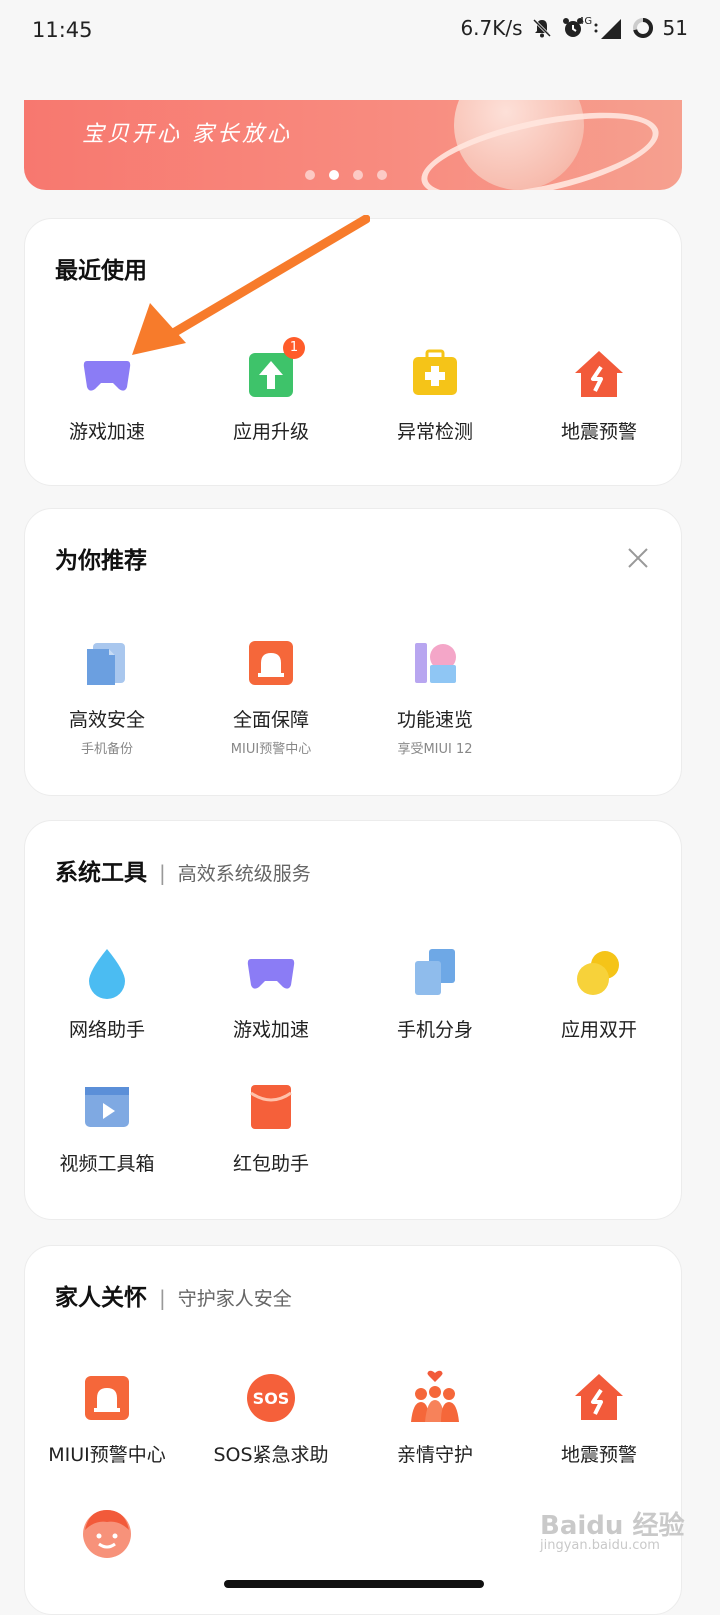  Describe the element at coordinates (334, 175) in the screenshot. I see `pager-dot-active` at that location.